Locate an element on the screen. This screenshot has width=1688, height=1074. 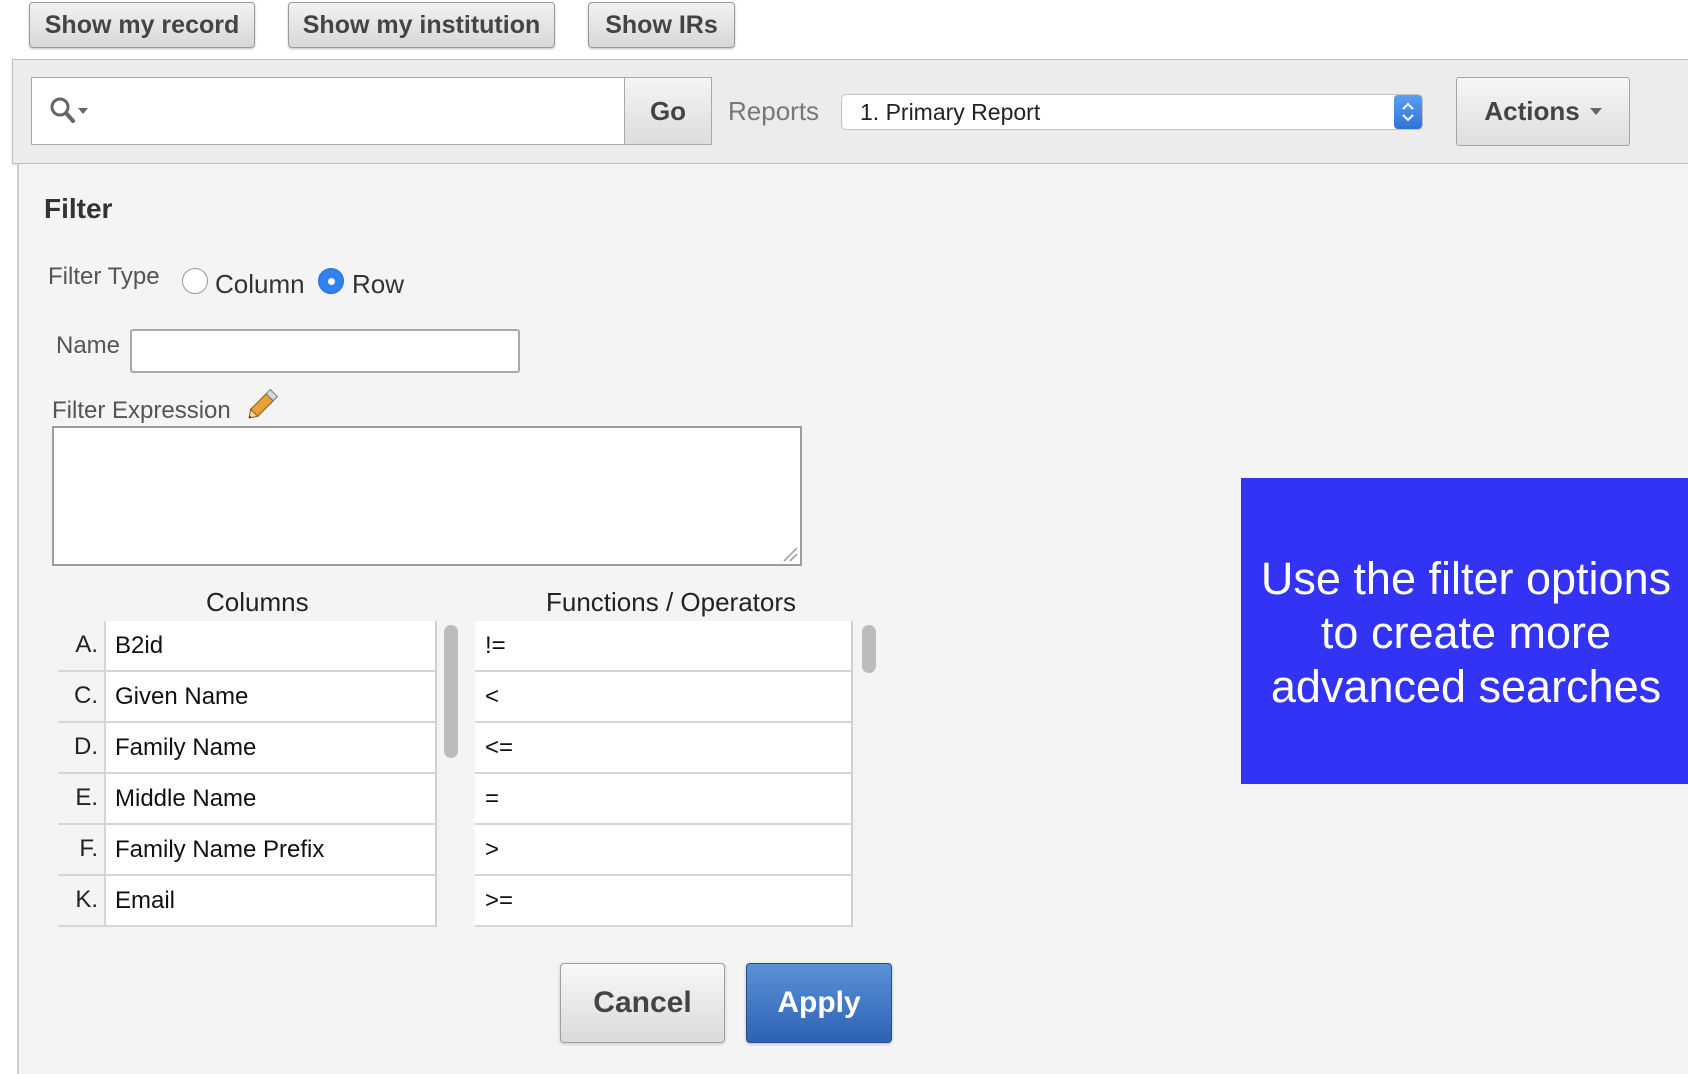
column-letter: C. is located at coordinates (82, 696).